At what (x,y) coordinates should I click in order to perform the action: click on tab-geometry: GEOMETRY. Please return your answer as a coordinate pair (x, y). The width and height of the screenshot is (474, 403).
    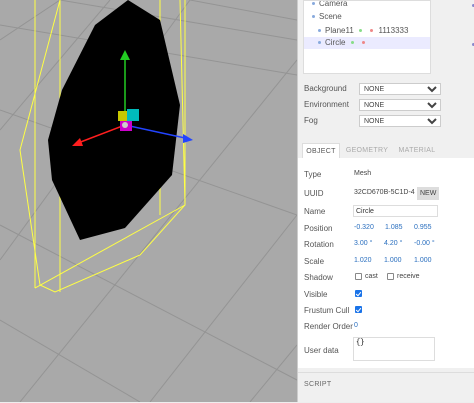
    Looking at the image, I should click on (367, 150).